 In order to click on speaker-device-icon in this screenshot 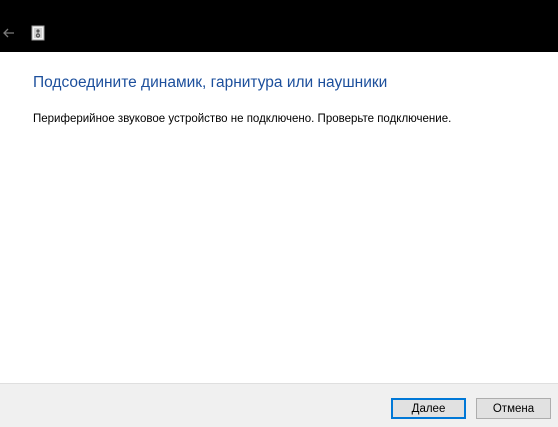, I will do `click(38, 33)`.